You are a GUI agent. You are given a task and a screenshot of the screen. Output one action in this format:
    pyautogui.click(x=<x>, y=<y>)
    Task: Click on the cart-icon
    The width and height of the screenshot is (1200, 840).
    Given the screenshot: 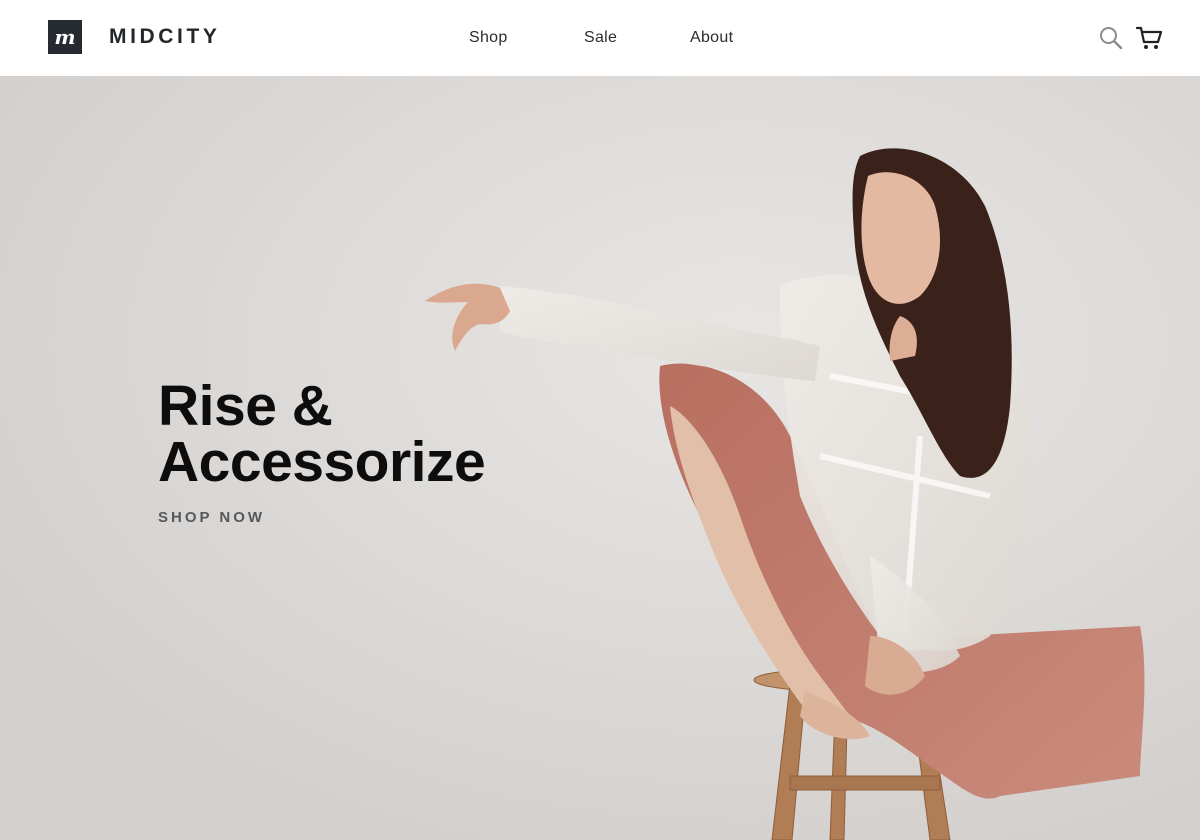 What is the action you would take?
    pyautogui.click(x=1149, y=38)
    